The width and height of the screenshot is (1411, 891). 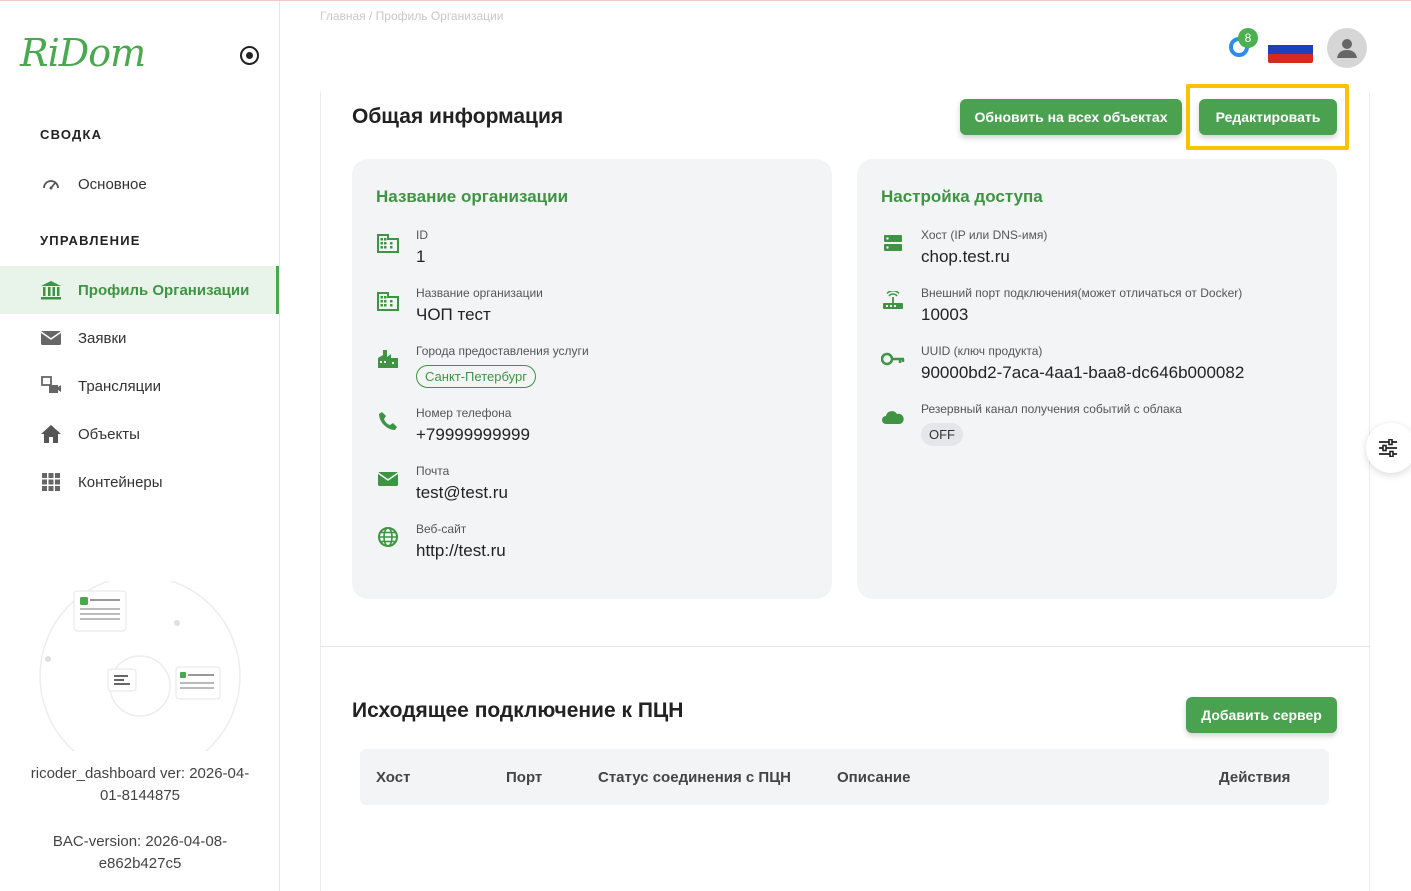 I want to click on field-label: ID, so click(x=422, y=235).